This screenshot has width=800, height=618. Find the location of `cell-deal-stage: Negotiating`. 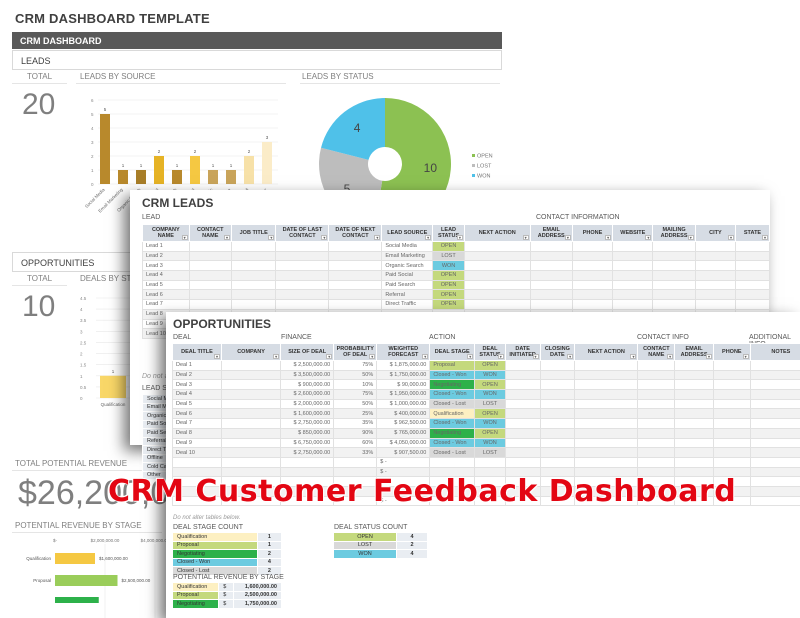

cell-deal-stage: Negotiating is located at coordinates (452, 385).